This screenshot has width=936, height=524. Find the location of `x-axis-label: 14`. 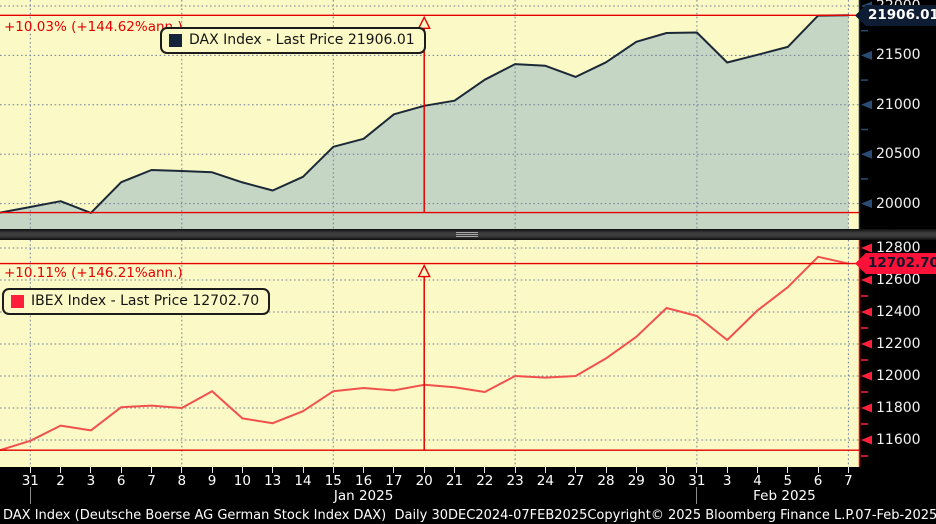

x-axis-label: 14 is located at coordinates (303, 481).